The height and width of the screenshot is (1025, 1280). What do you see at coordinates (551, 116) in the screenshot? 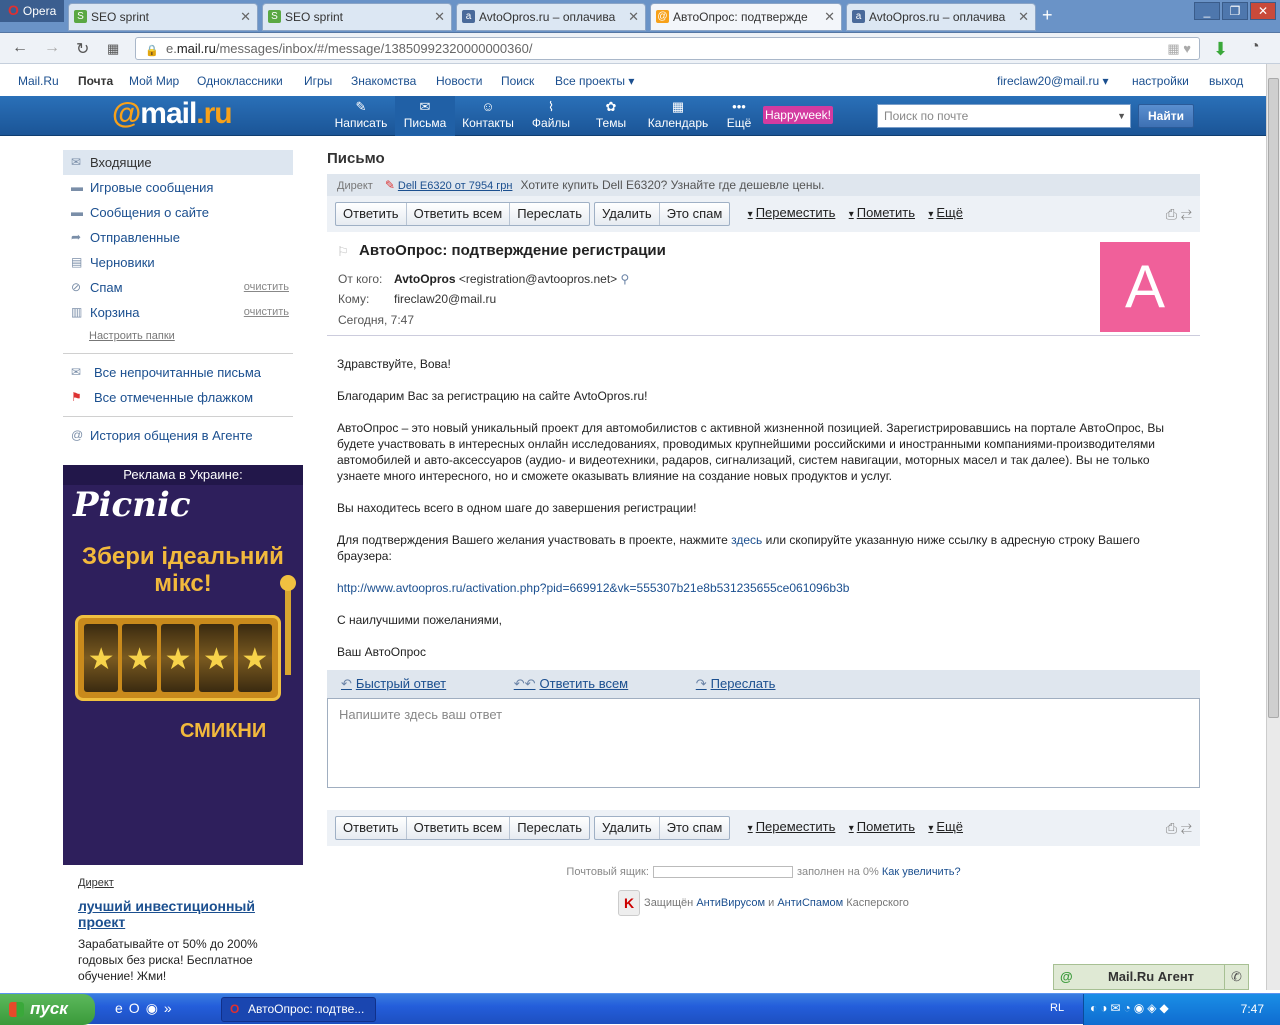
I see `nav-files: ⌇ Файлы` at bounding box center [551, 116].